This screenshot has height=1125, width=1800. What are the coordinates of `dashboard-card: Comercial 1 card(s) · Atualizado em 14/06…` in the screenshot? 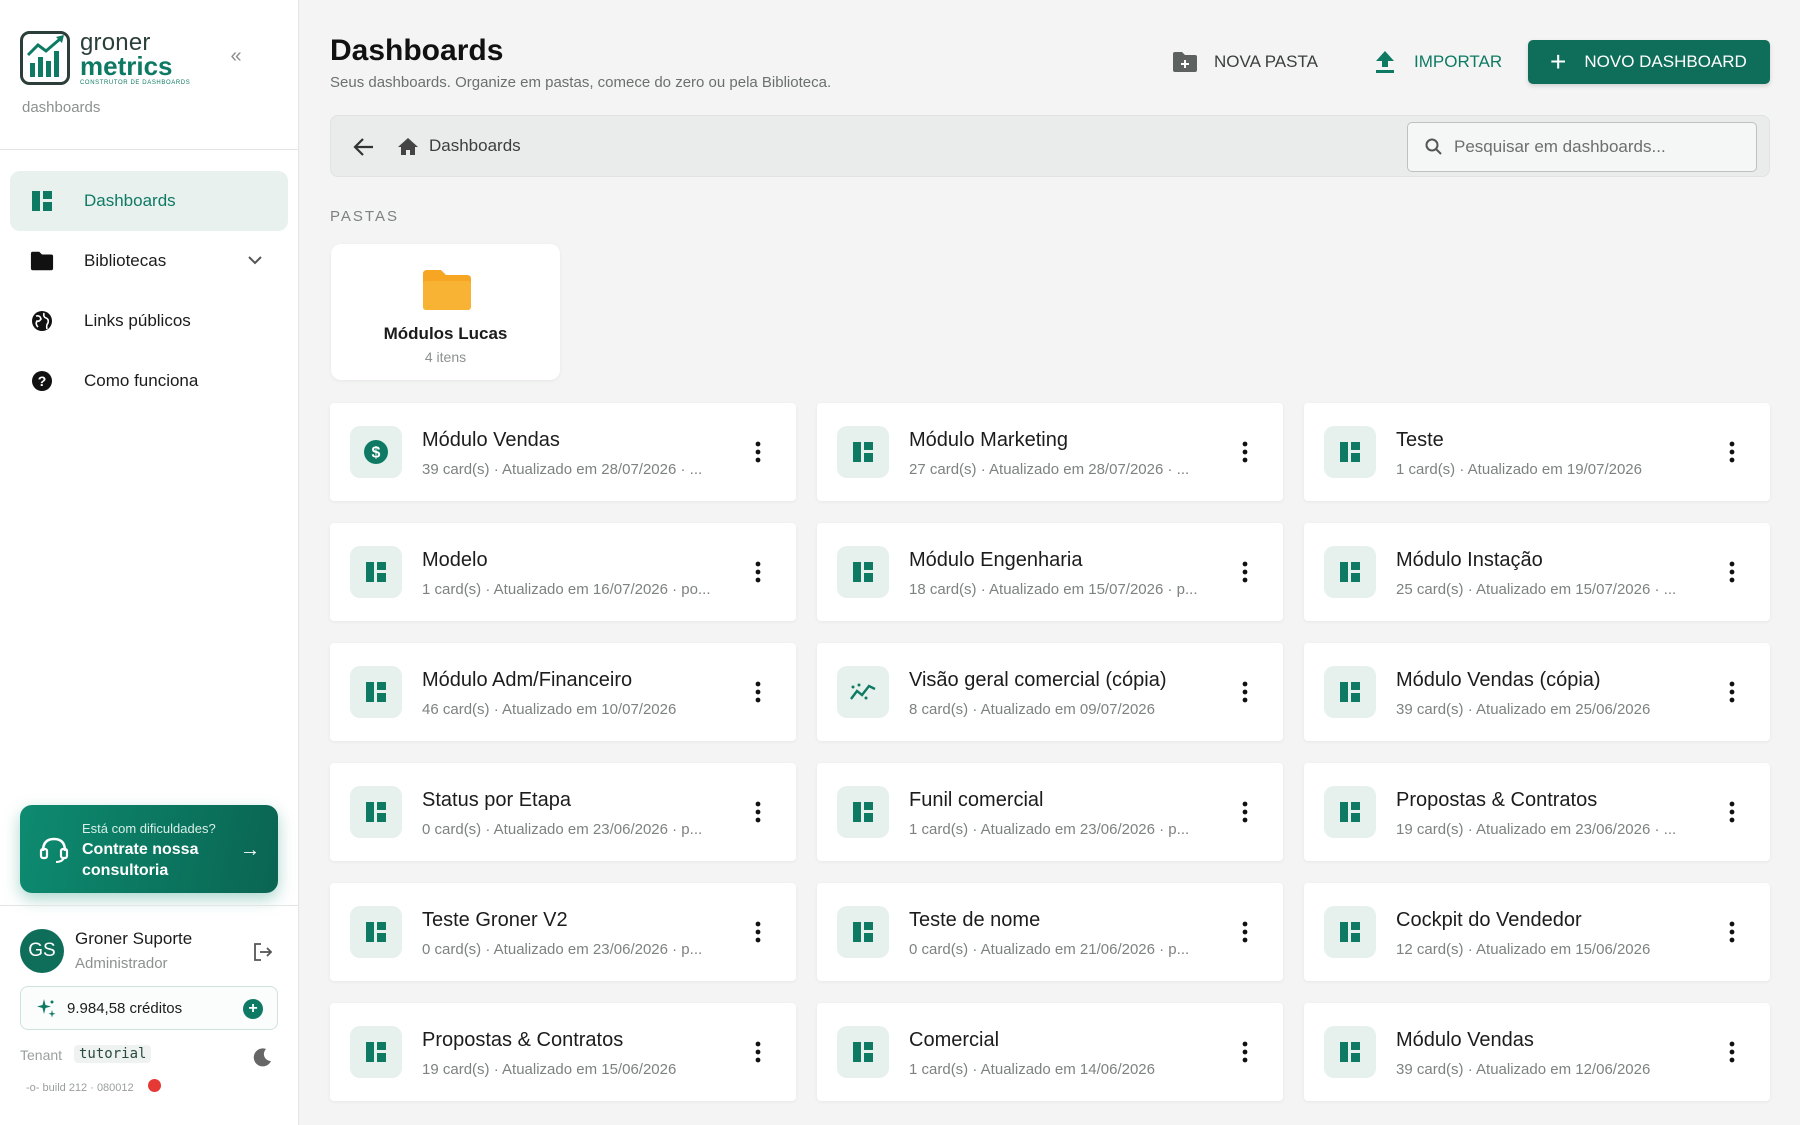 It's located at (1050, 1052).